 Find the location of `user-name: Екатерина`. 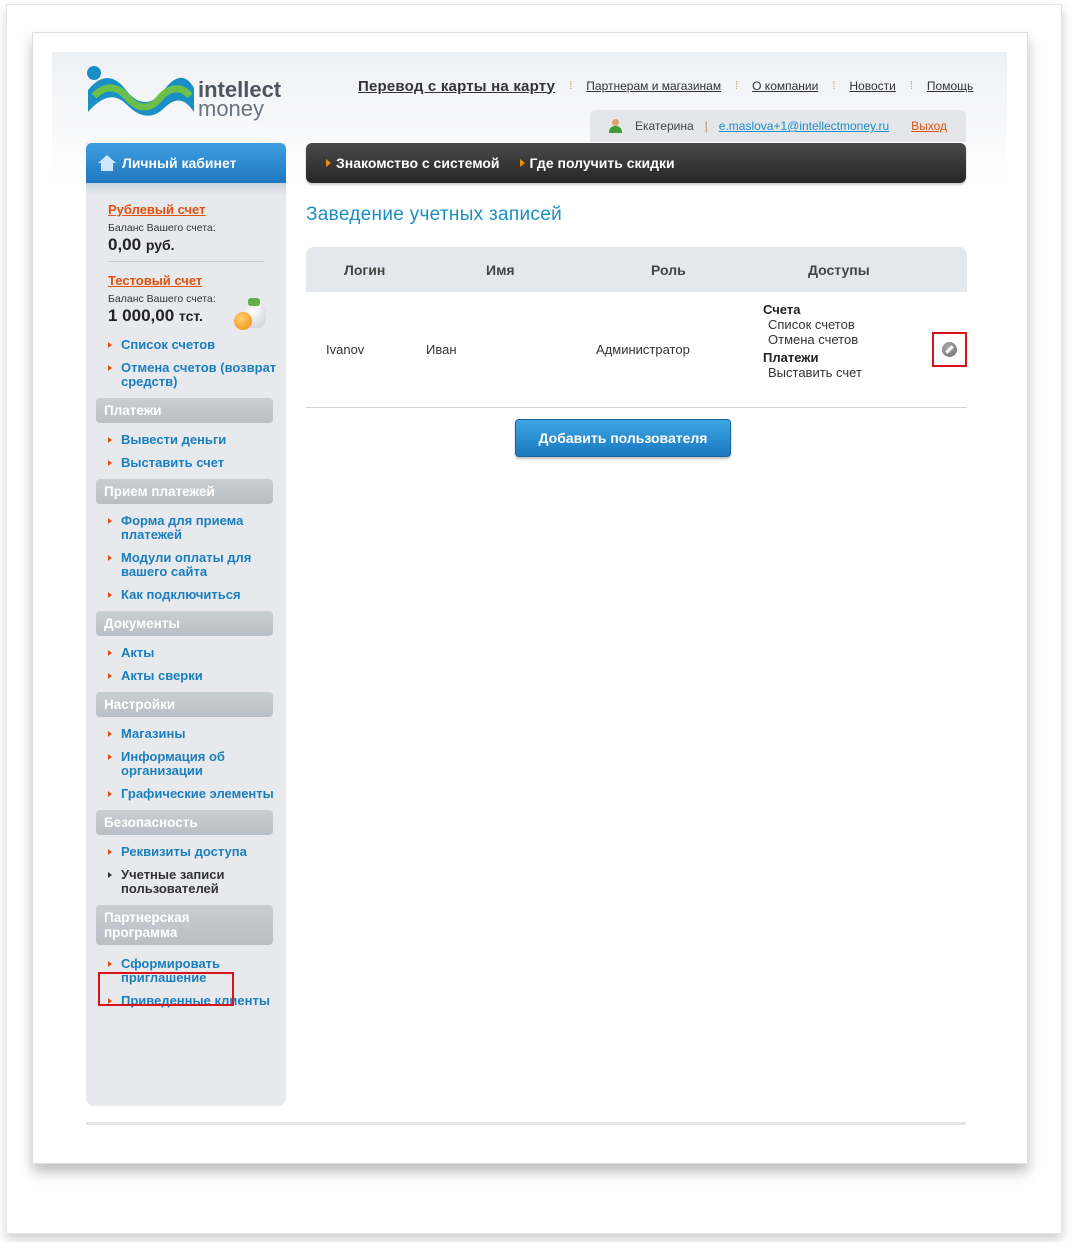

user-name: Екатерина is located at coordinates (664, 126).